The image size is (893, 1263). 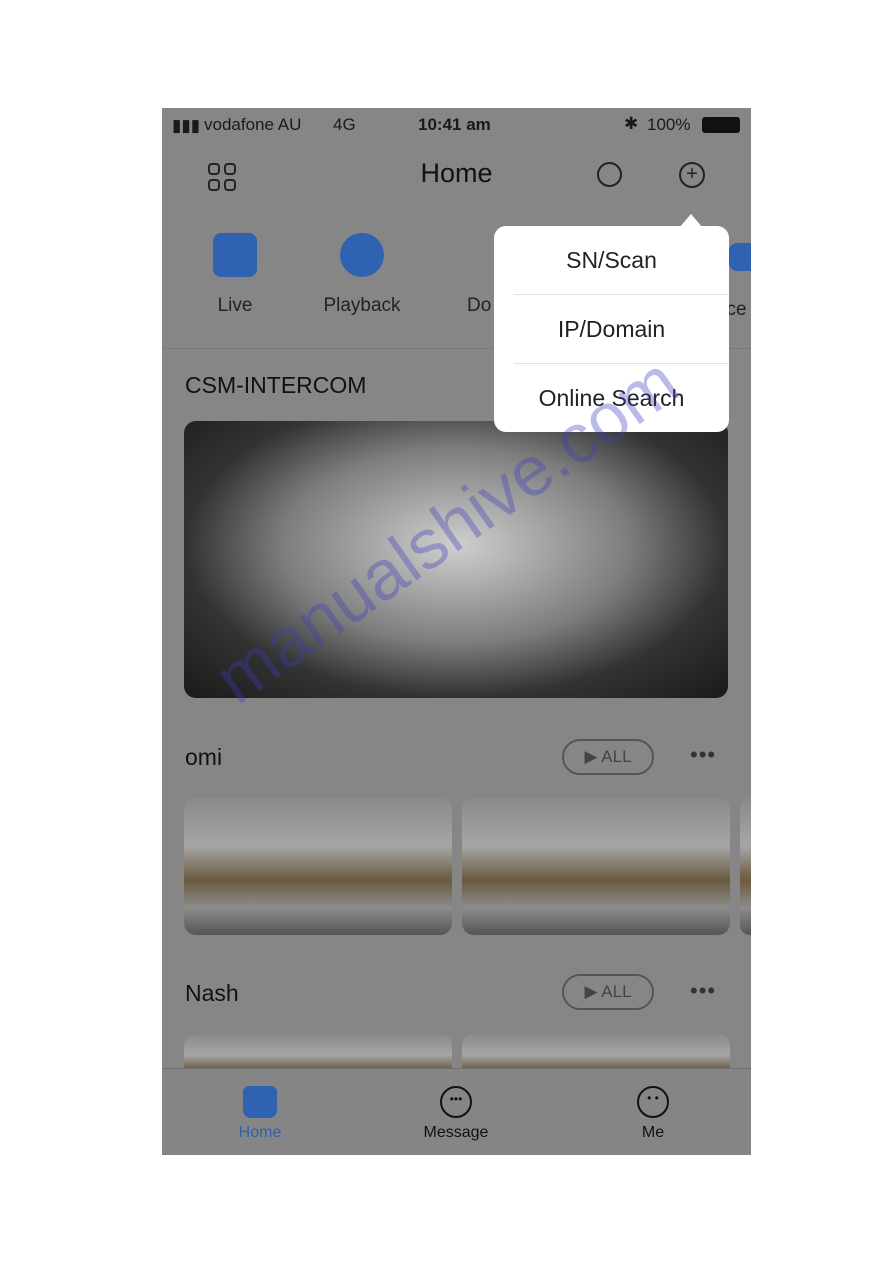 What do you see at coordinates (740, 257) in the screenshot?
I see `access-icon` at bounding box center [740, 257].